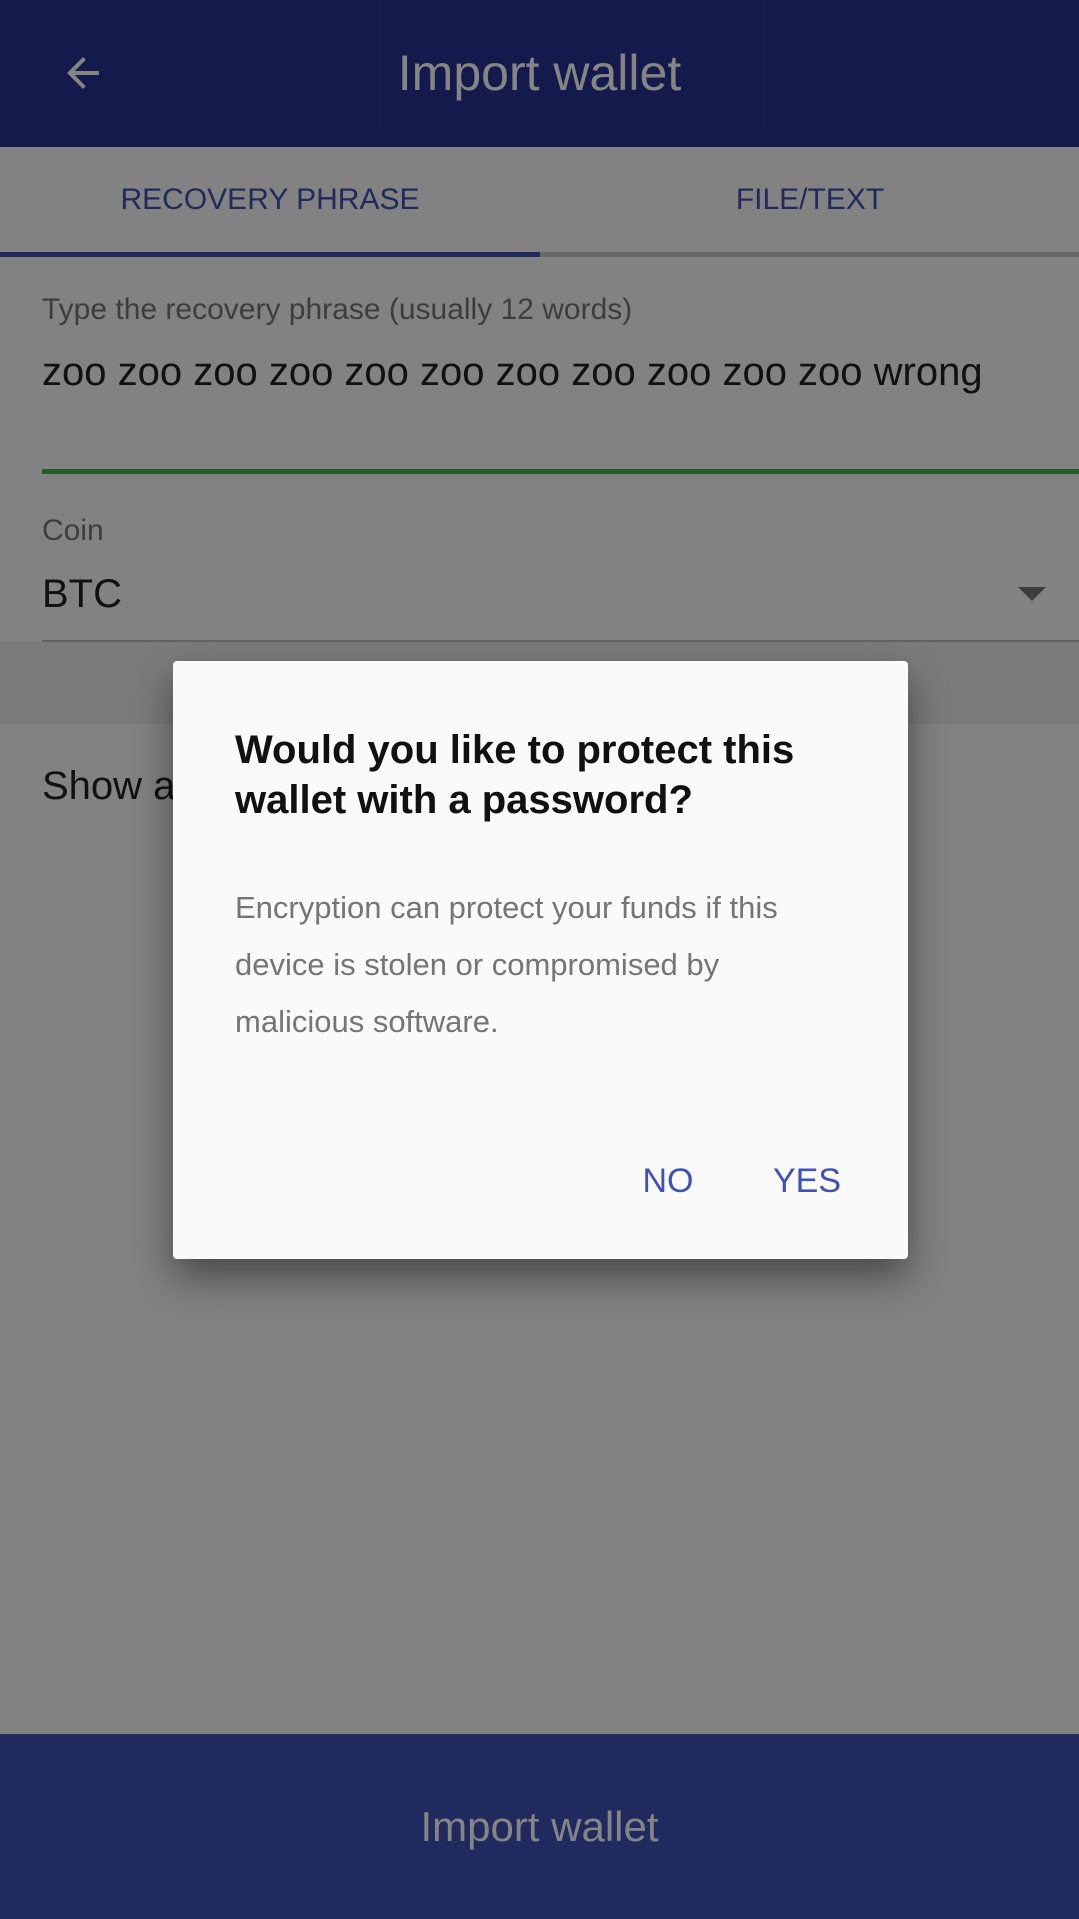  I want to click on no-button: NO, so click(668, 1181).